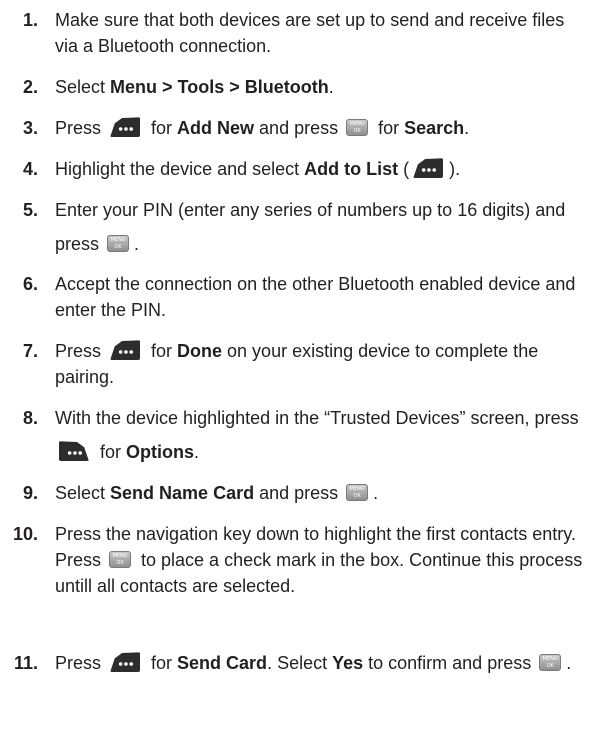 This screenshot has width=592, height=745. I want to click on right-softkey-icon, so click(74, 451).